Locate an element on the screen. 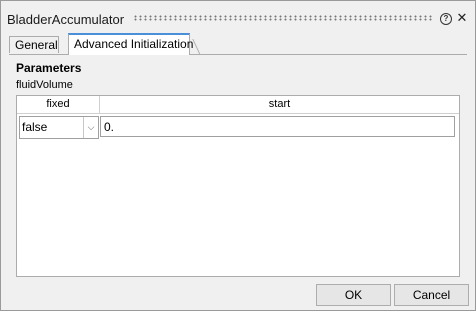  close-icon: ✕ is located at coordinates (462, 18).